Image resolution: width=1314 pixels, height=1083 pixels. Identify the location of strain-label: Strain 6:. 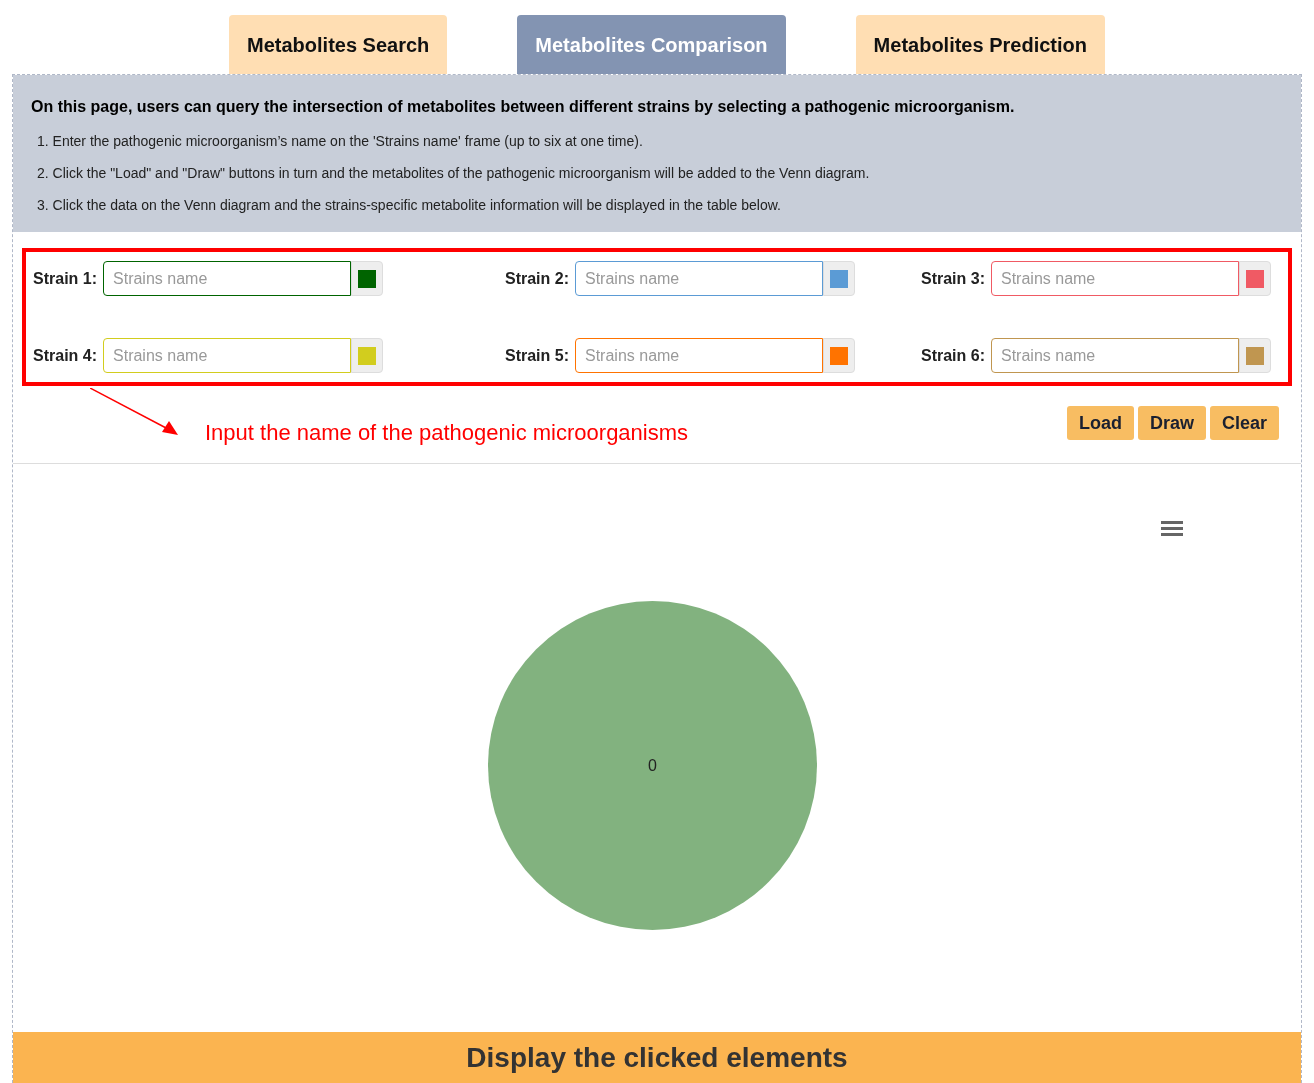
(953, 355).